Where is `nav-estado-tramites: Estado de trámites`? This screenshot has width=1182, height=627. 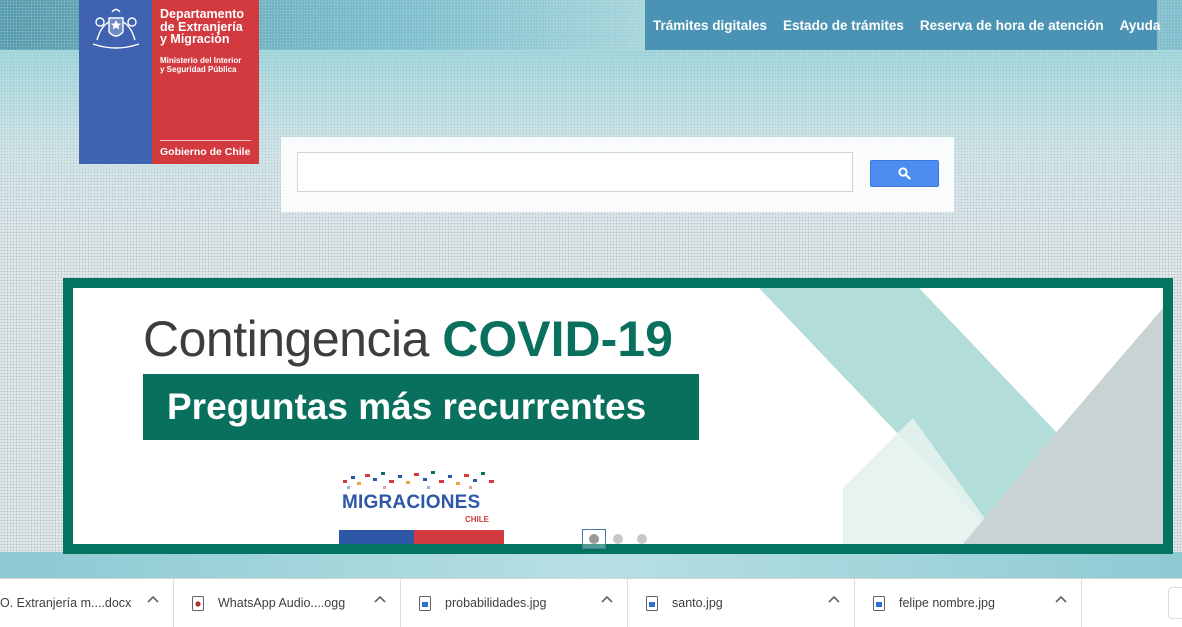
nav-estado-tramites: Estado de trámites is located at coordinates (843, 25).